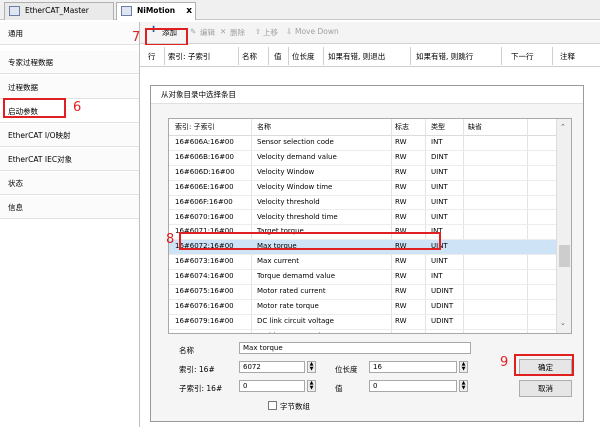 This screenshot has width=600, height=427. Describe the element at coordinates (363, 188) in the screenshot. I see `grid-row: 16#606E:16#00 Velocity Window time RW UINT` at that location.